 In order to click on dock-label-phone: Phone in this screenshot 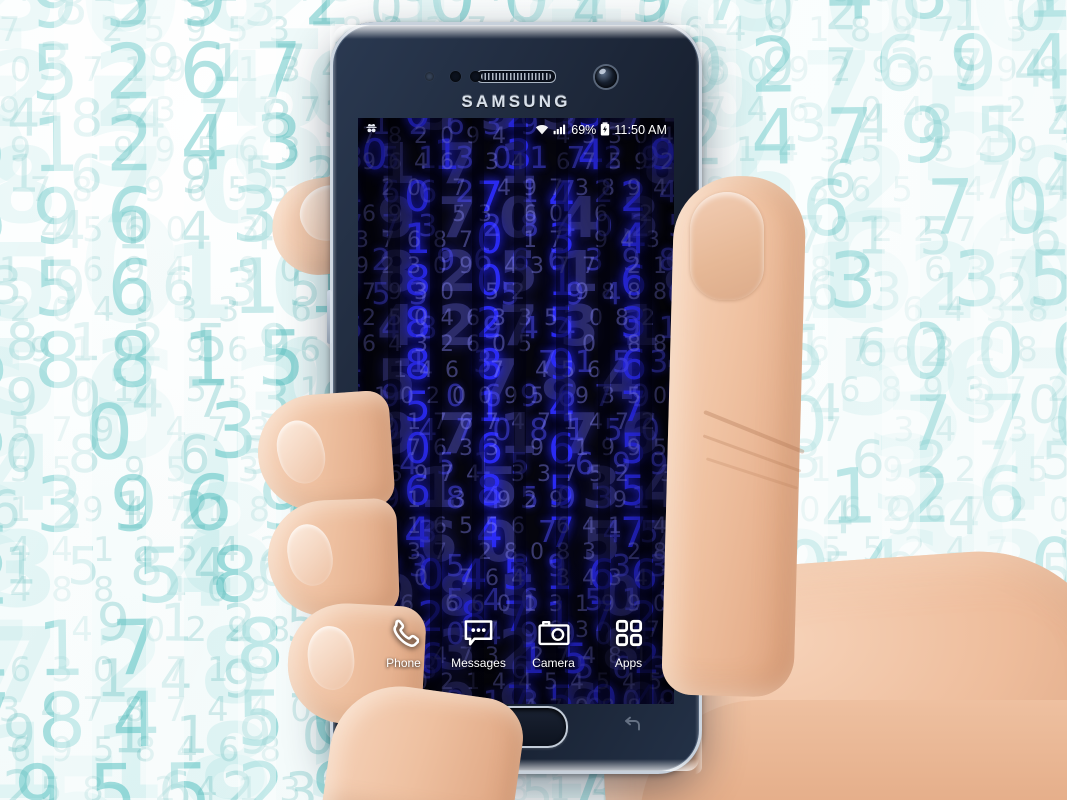, I will do `click(403, 663)`.